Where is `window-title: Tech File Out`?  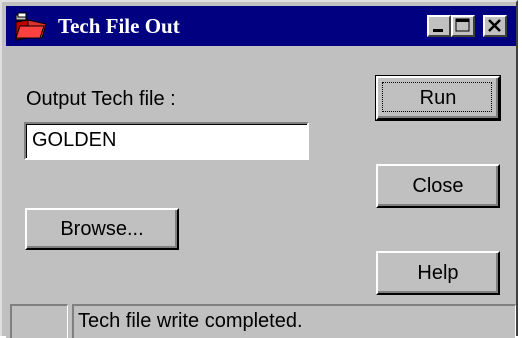 window-title: Tech File Out is located at coordinates (119, 26).